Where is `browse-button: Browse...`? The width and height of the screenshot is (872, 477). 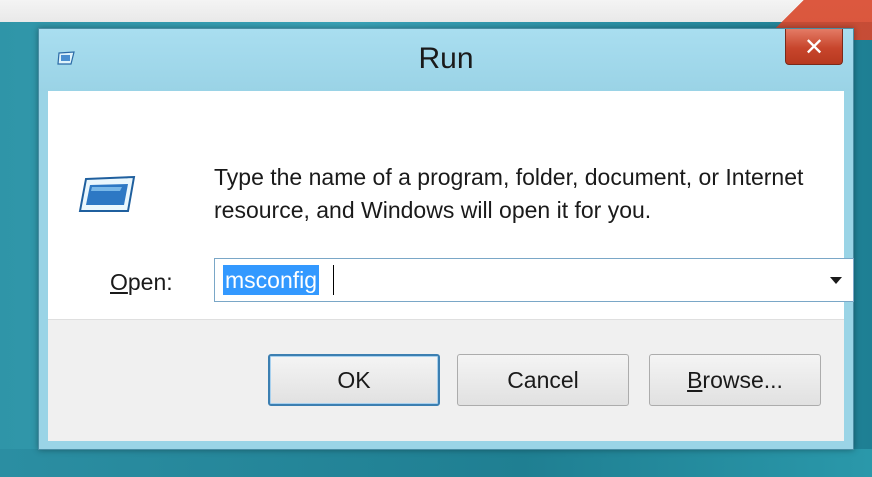
browse-button: Browse... is located at coordinates (735, 380).